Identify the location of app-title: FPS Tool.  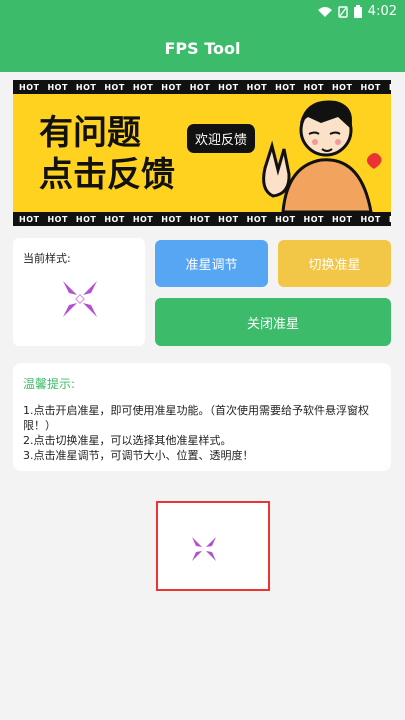
(202, 48).